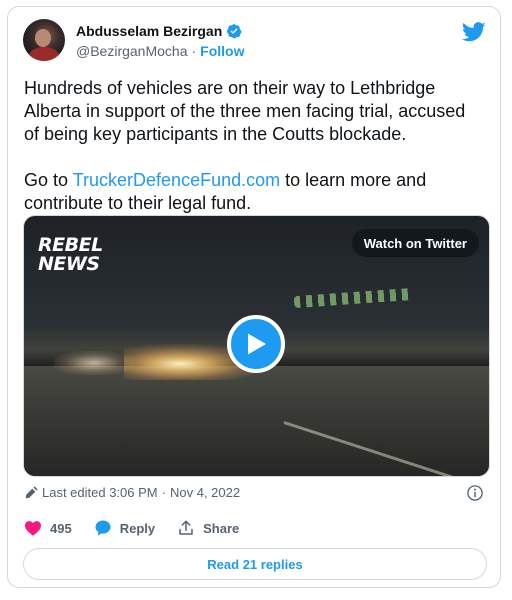  What do you see at coordinates (44, 54) in the screenshot?
I see `avatar-shirt` at bounding box center [44, 54].